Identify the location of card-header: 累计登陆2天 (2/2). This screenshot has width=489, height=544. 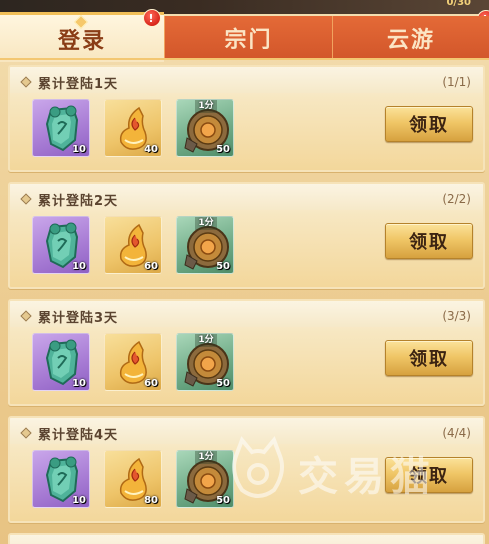
(245, 199).